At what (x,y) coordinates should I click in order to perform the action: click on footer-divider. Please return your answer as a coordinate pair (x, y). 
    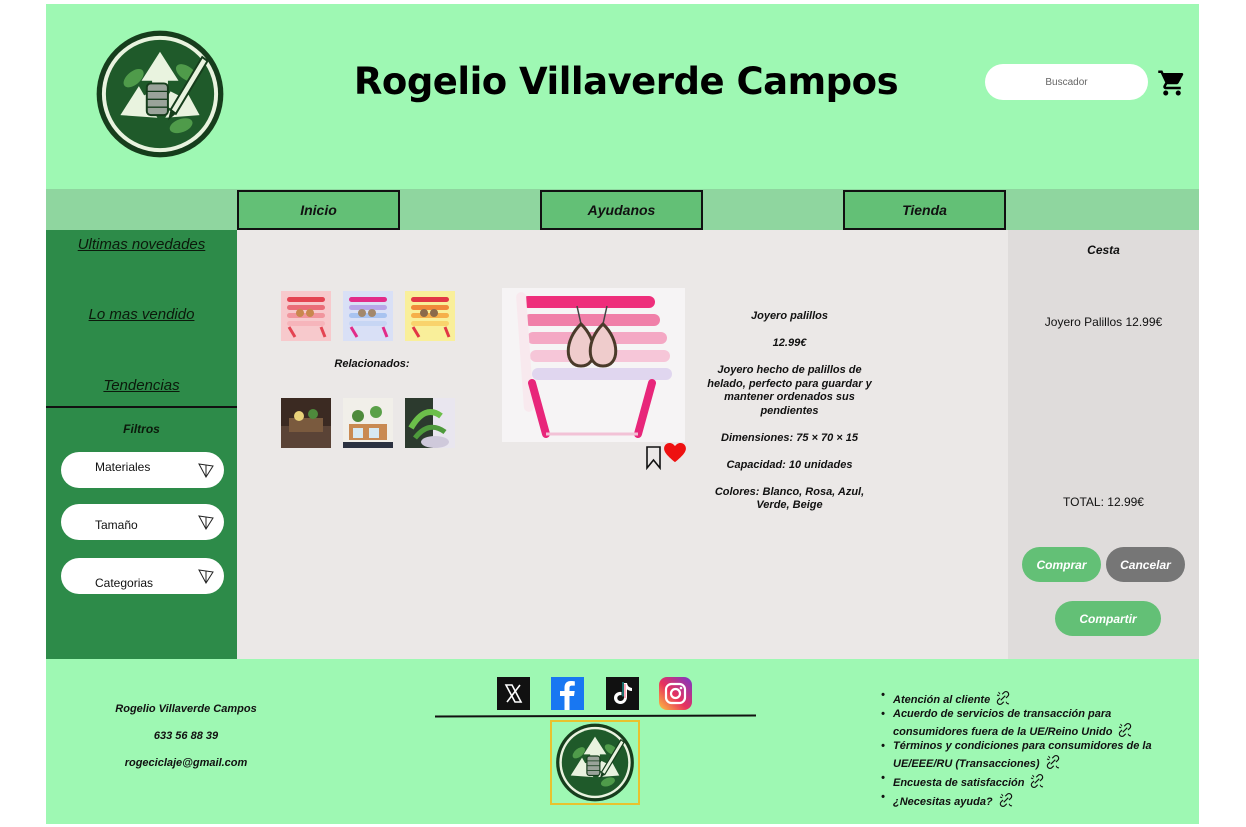
    Looking at the image, I should click on (595, 716).